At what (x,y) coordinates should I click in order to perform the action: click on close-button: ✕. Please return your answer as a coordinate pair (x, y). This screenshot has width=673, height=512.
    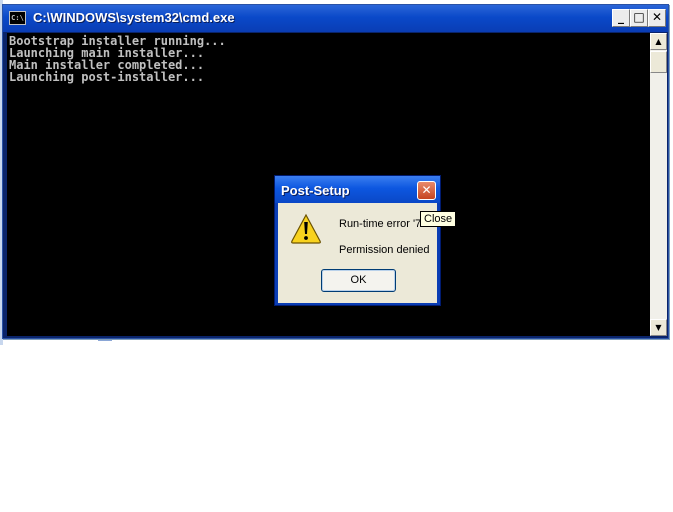
    Looking at the image, I should click on (657, 18).